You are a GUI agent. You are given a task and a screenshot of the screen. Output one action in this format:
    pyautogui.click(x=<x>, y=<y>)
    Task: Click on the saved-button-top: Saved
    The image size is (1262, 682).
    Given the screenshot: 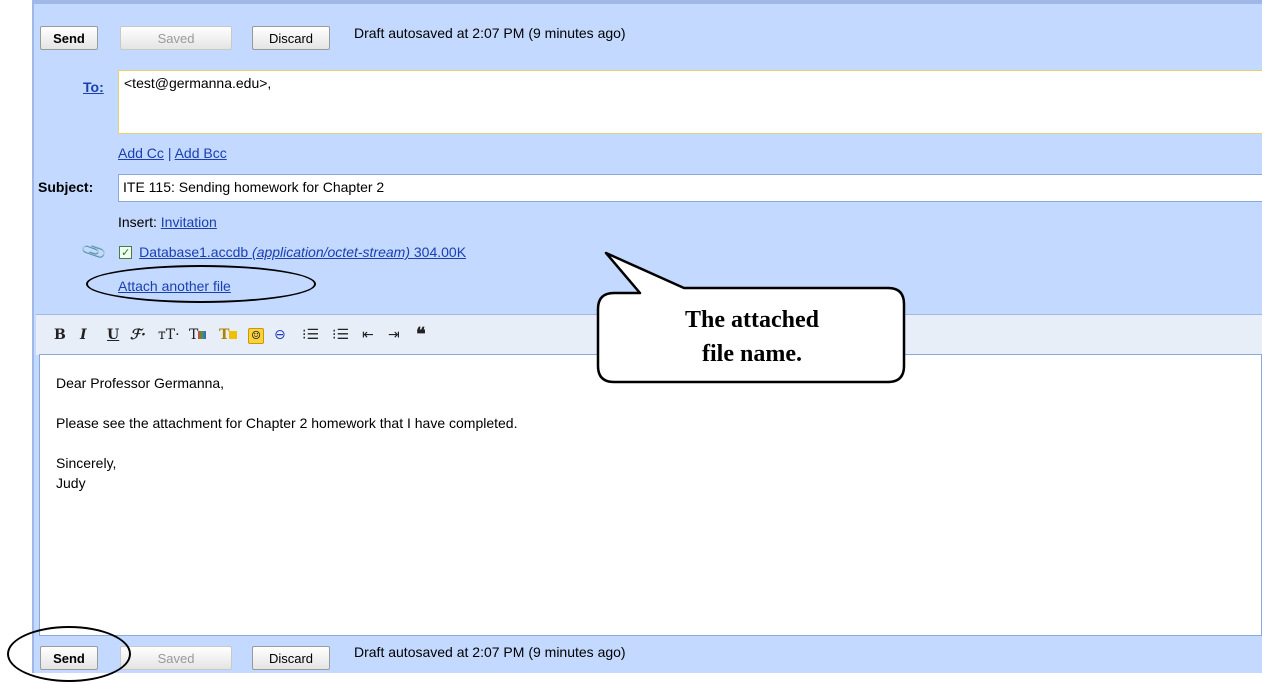 What is the action you would take?
    pyautogui.click(x=176, y=38)
    